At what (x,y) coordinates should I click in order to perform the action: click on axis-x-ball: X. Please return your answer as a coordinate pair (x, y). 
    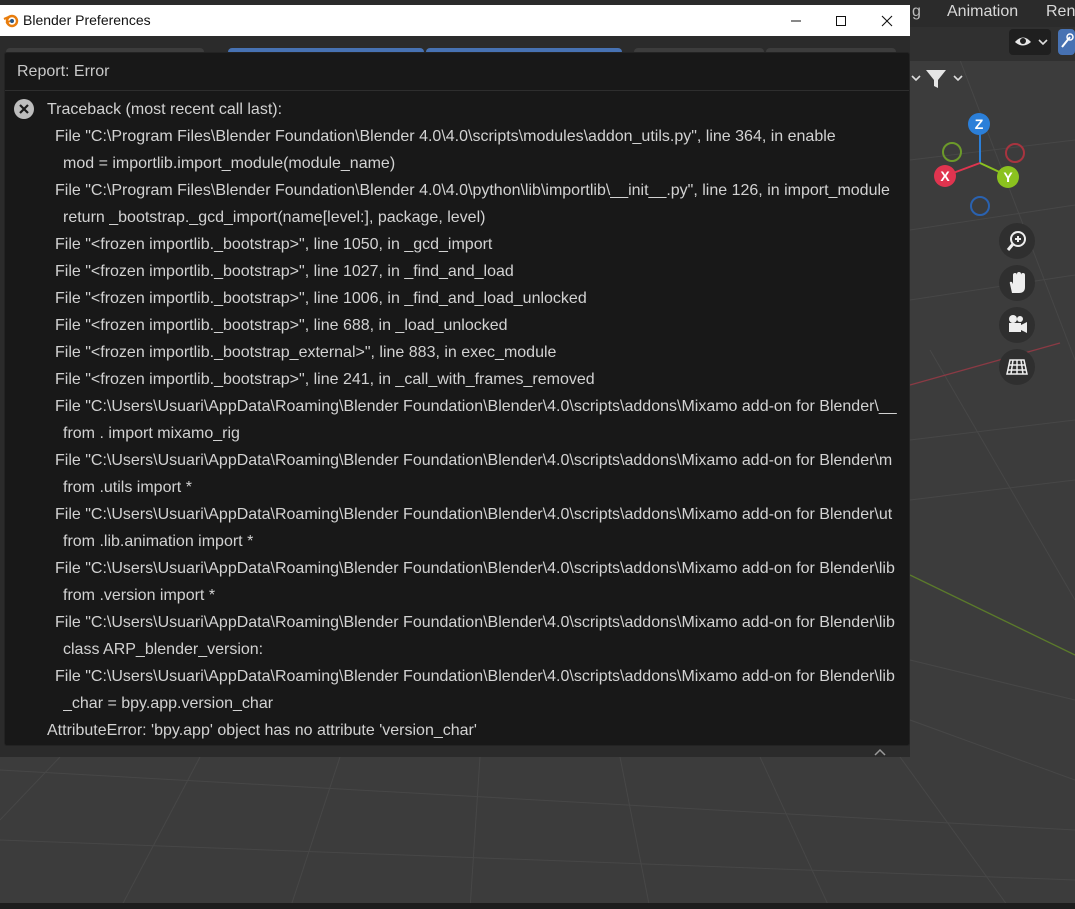
    Looking at the image, I should click on (945, 176).